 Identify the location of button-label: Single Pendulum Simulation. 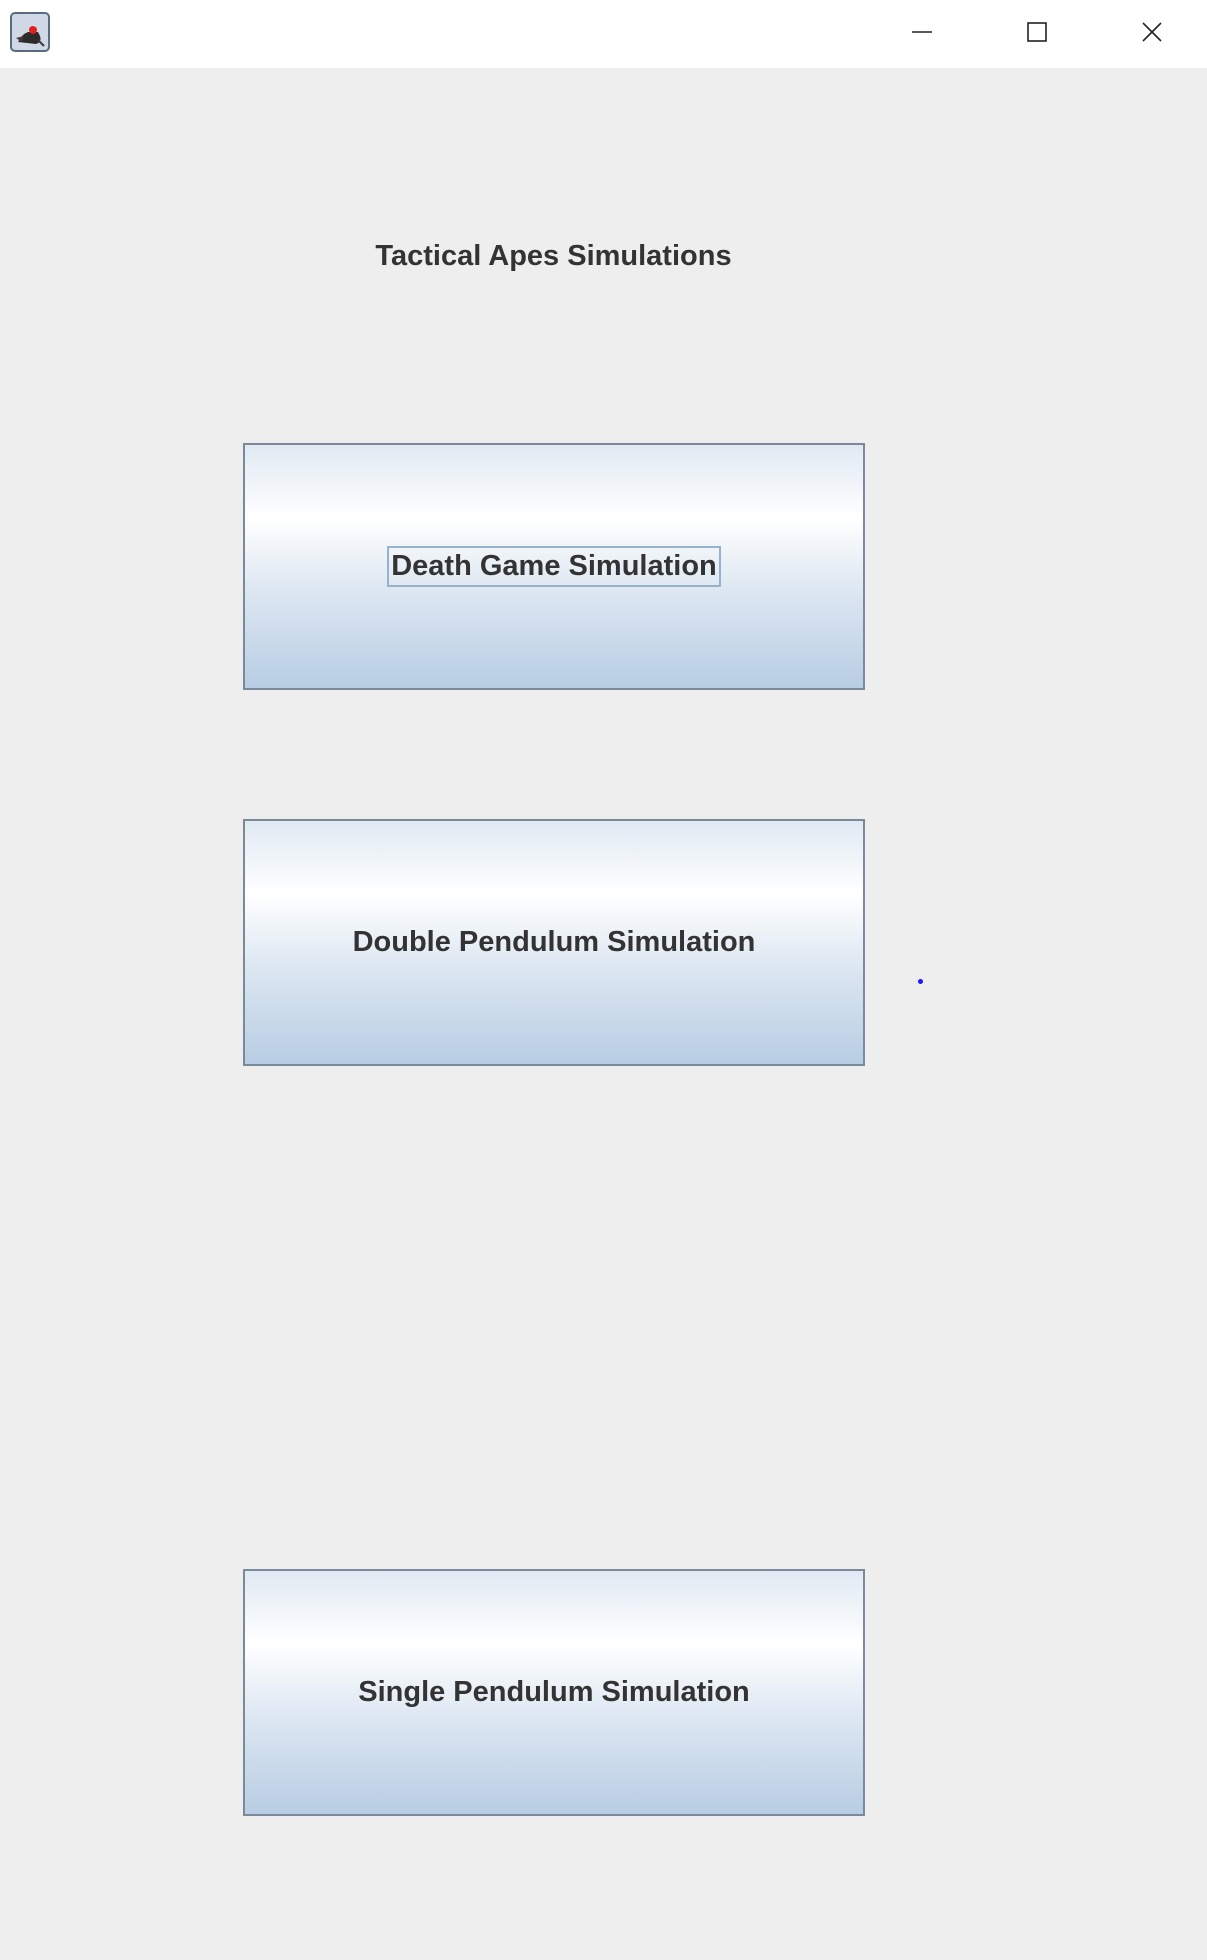
(554, 1692).